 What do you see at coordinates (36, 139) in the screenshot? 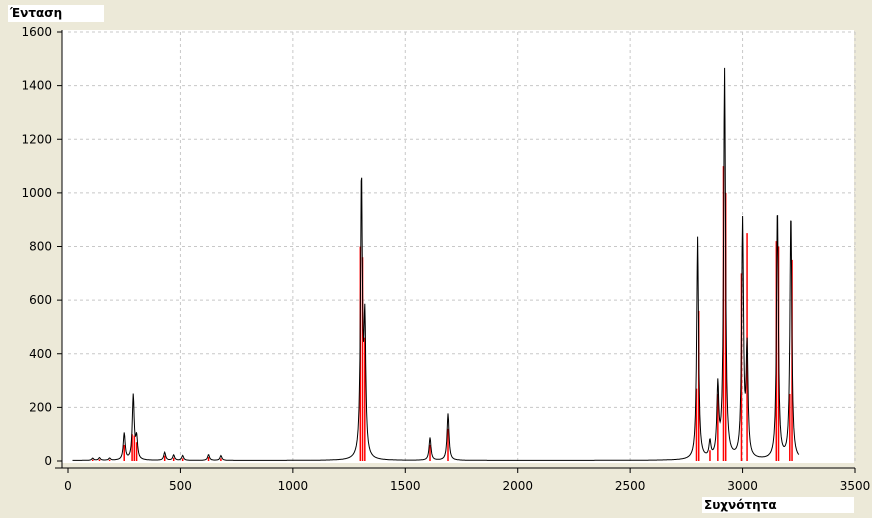
I see `y-tick-label: 1200` at bounding box center [36, 139].